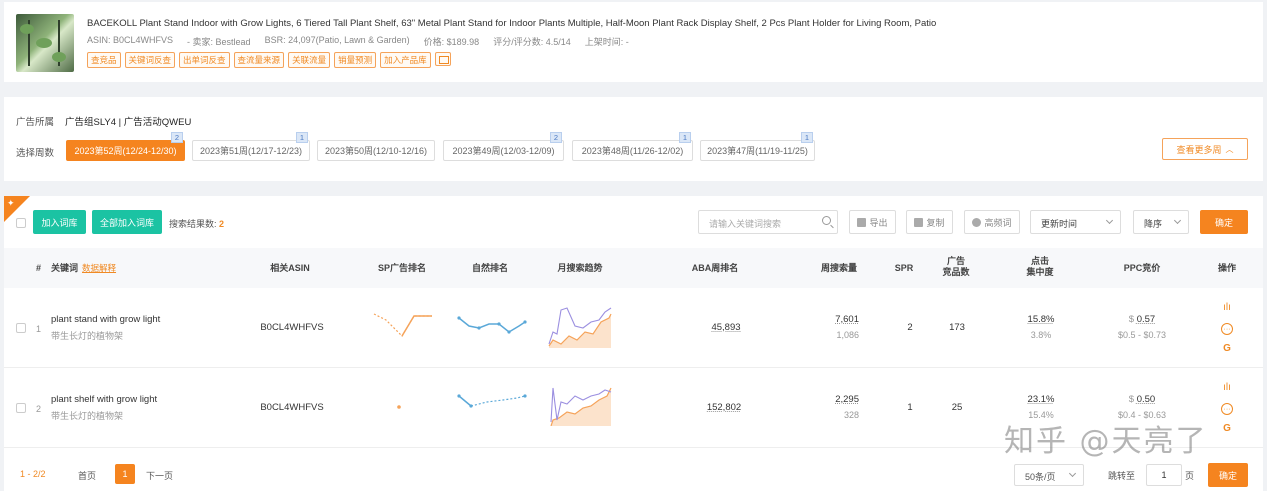  What do you see at coordinates (337, 40) in the screenshot?
I see `product-bsr: BSR: 24,097(Patio, Lawn & Garden)` at bounding box center [337, 40].